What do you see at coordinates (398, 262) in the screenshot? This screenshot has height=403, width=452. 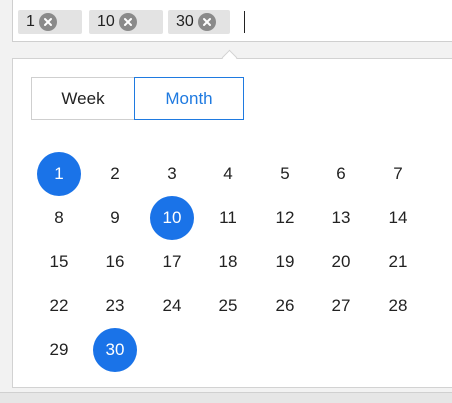 I see `calendar-day: 21` at bounding box center [398, 262].